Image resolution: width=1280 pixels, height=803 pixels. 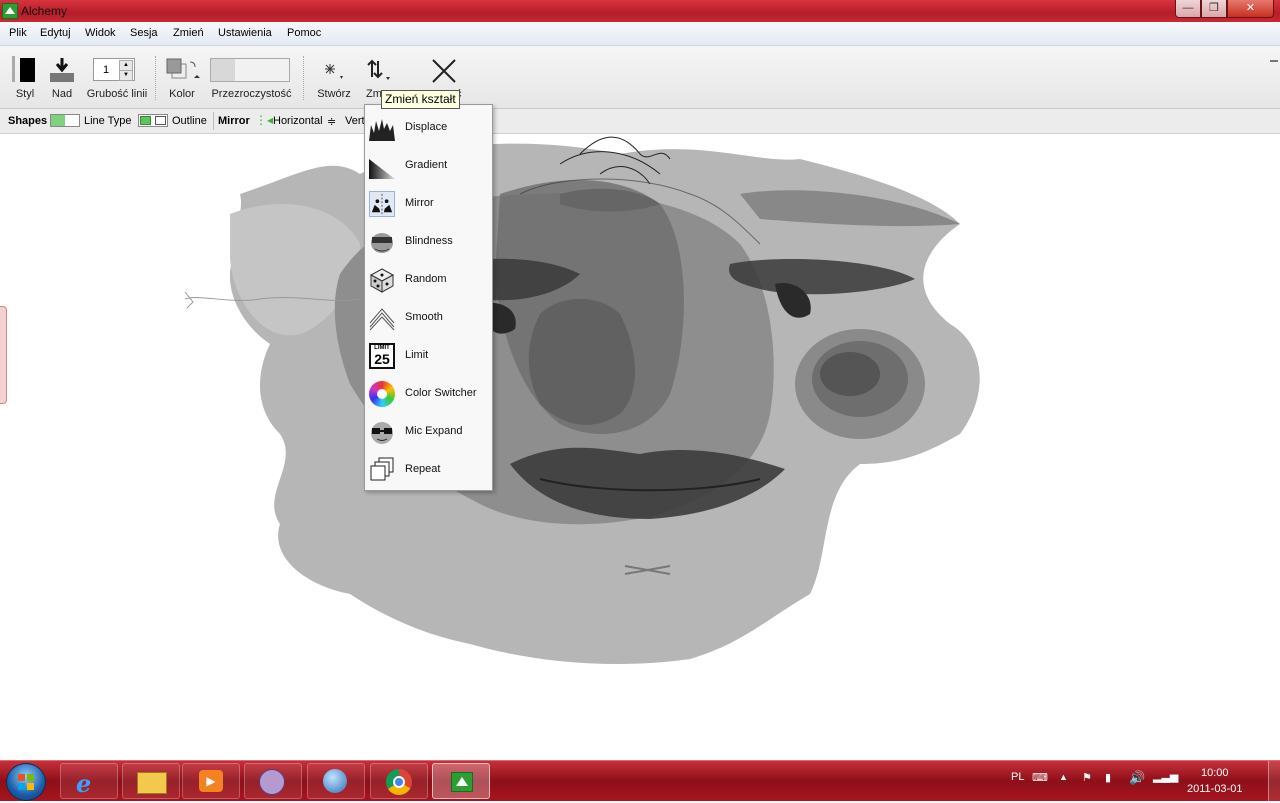 I want to click on menu-item-repeat: Repeat, so click(x=428, y=470).